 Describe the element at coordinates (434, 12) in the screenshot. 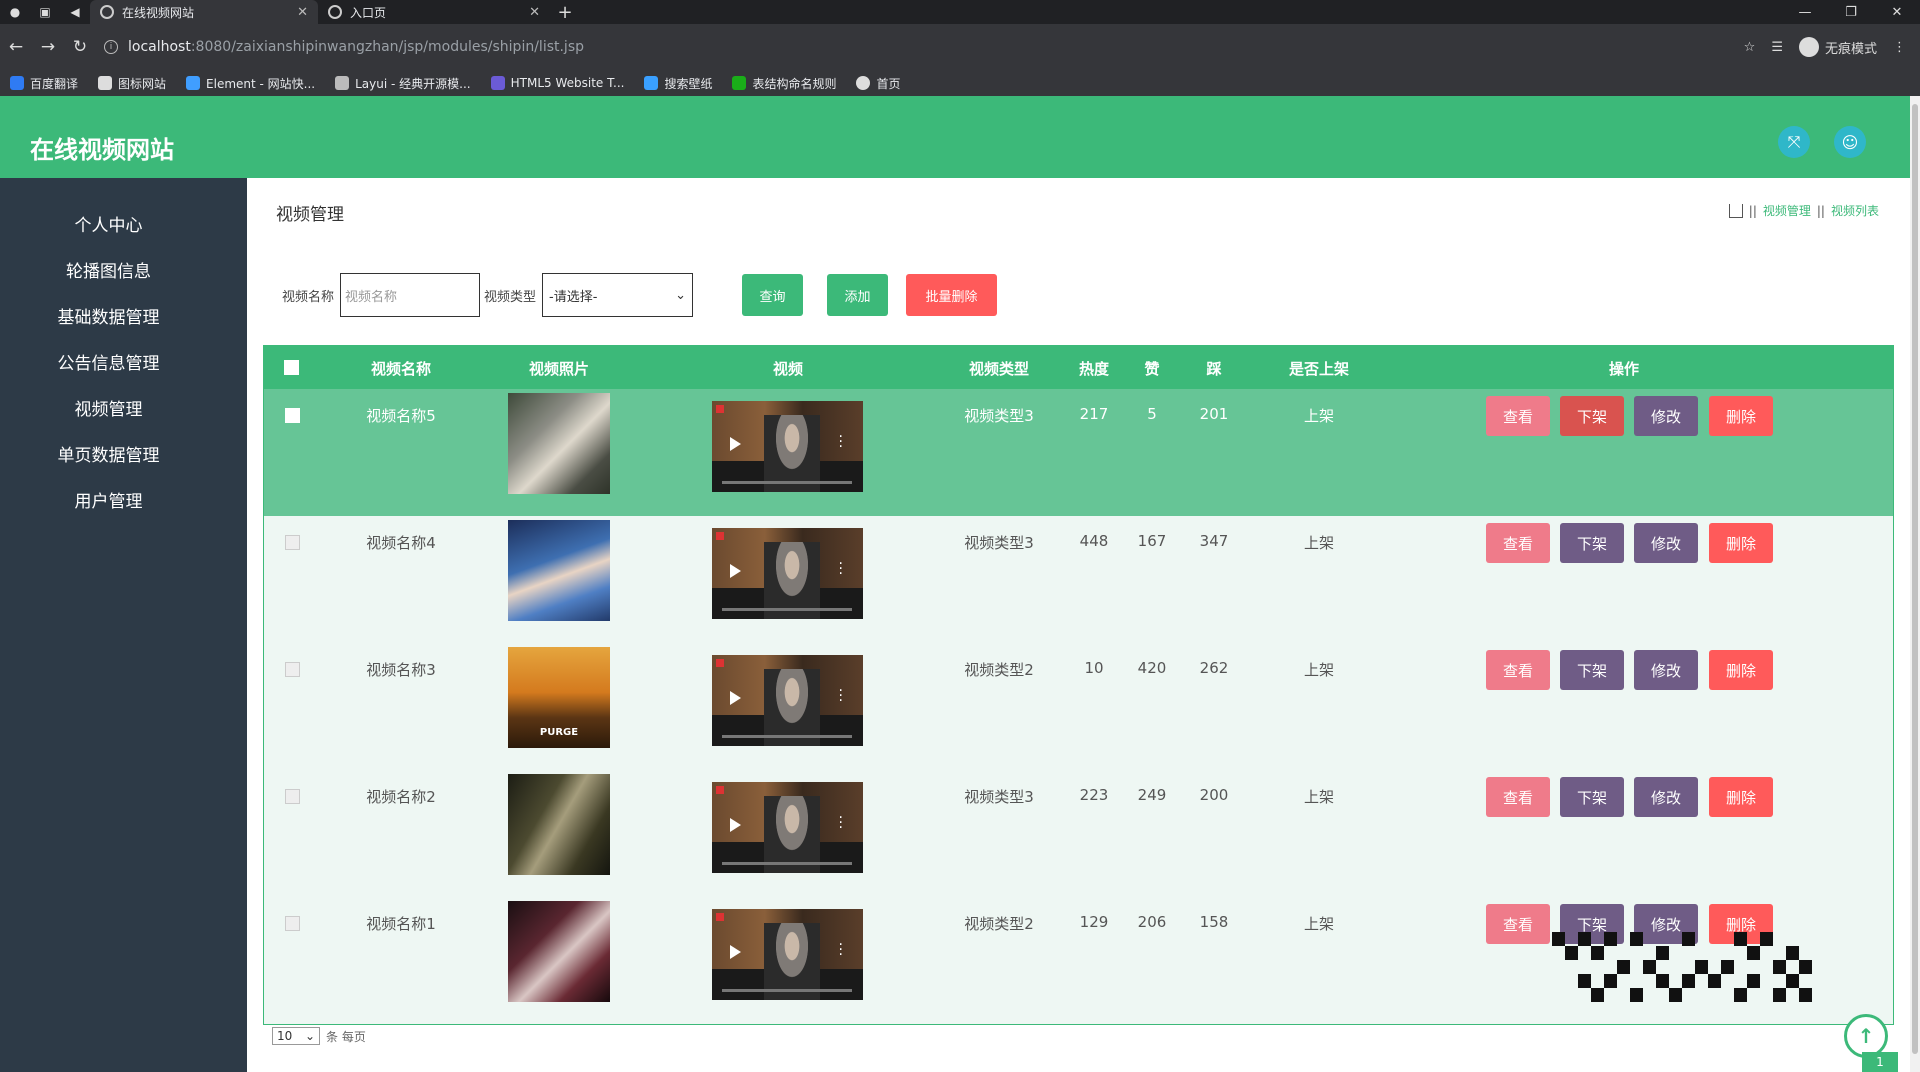

I see `browser-tab: 入口页 ✕` at that location.